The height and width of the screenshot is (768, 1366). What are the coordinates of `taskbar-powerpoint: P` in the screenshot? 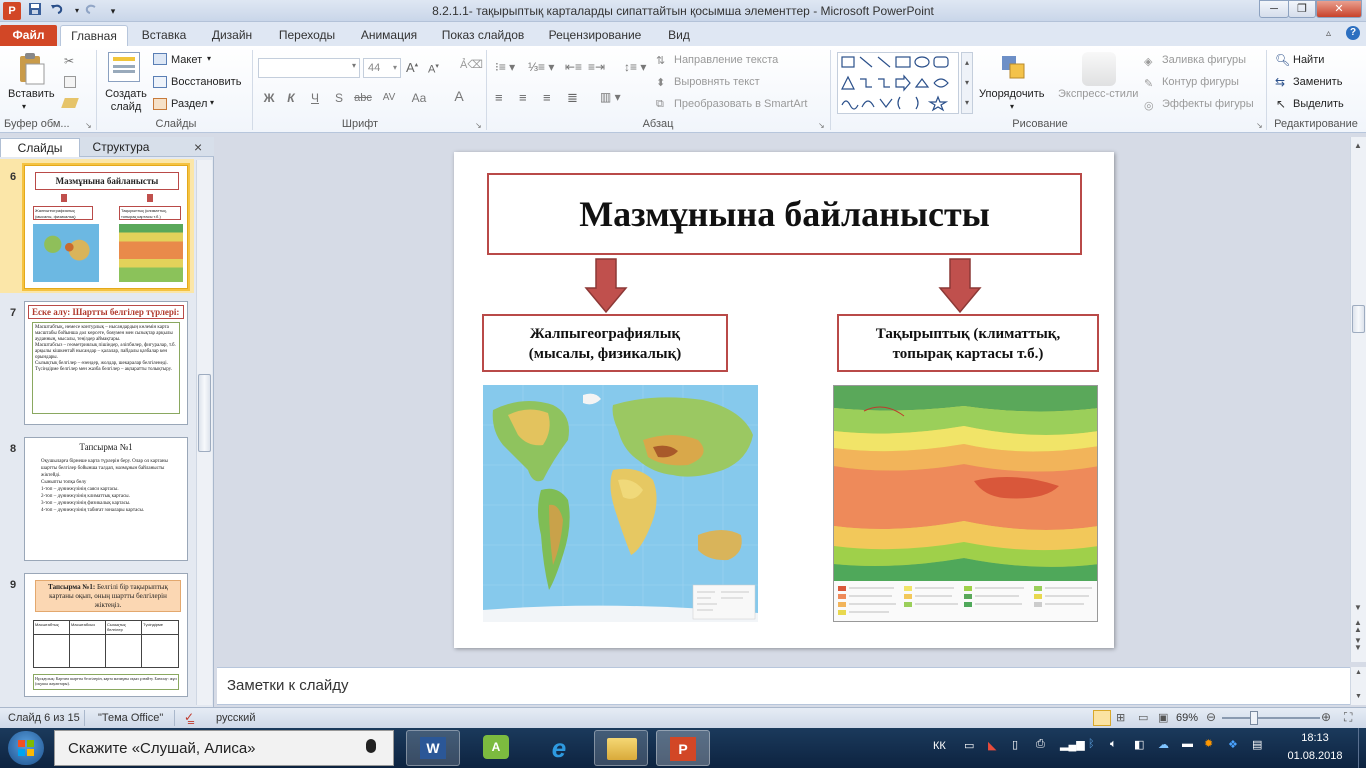 It's located at (683, 748).